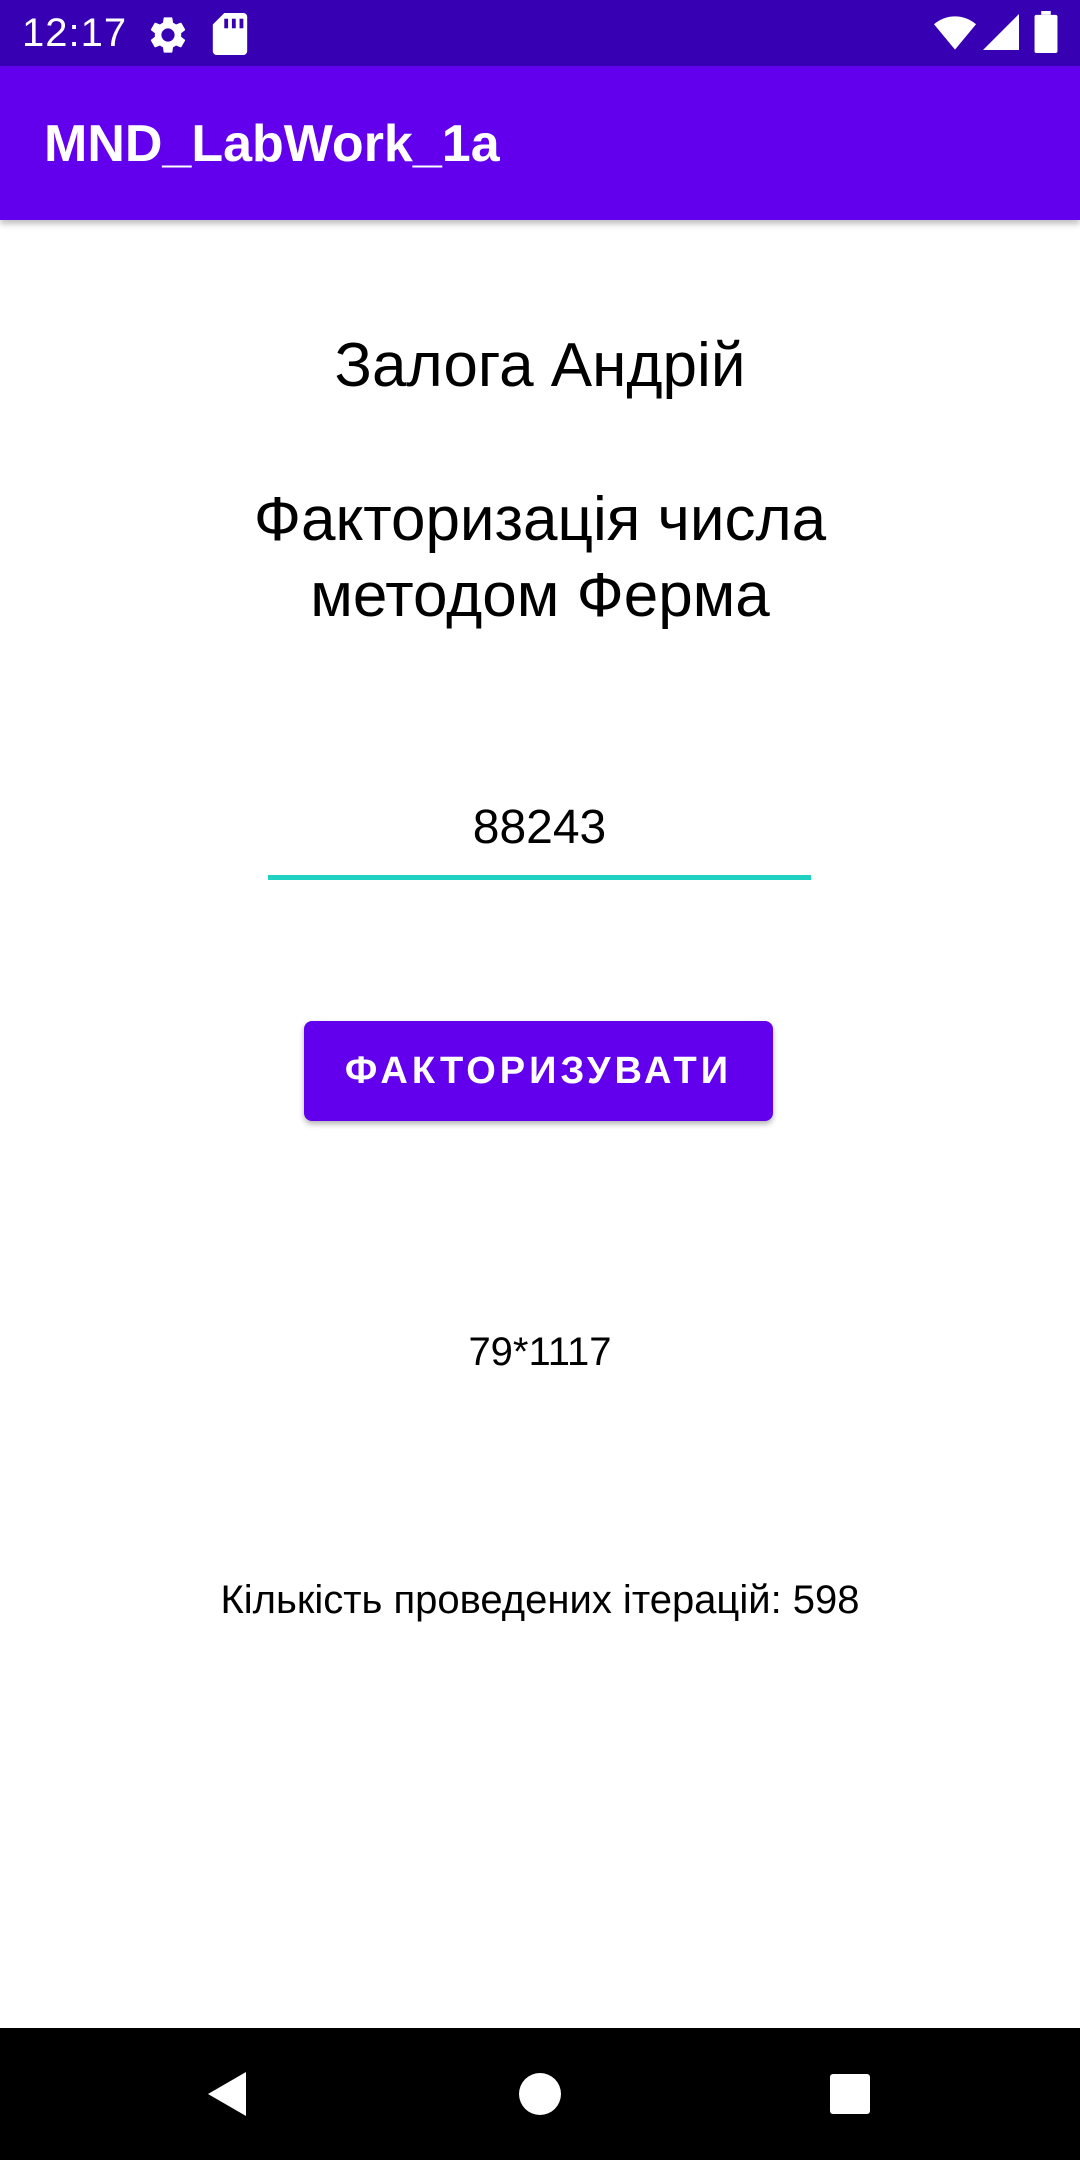 The width and height of the screenshot is (1080, 2160). I want to click on topic-title-line-1: Факторизація числа, so click(540, 519).